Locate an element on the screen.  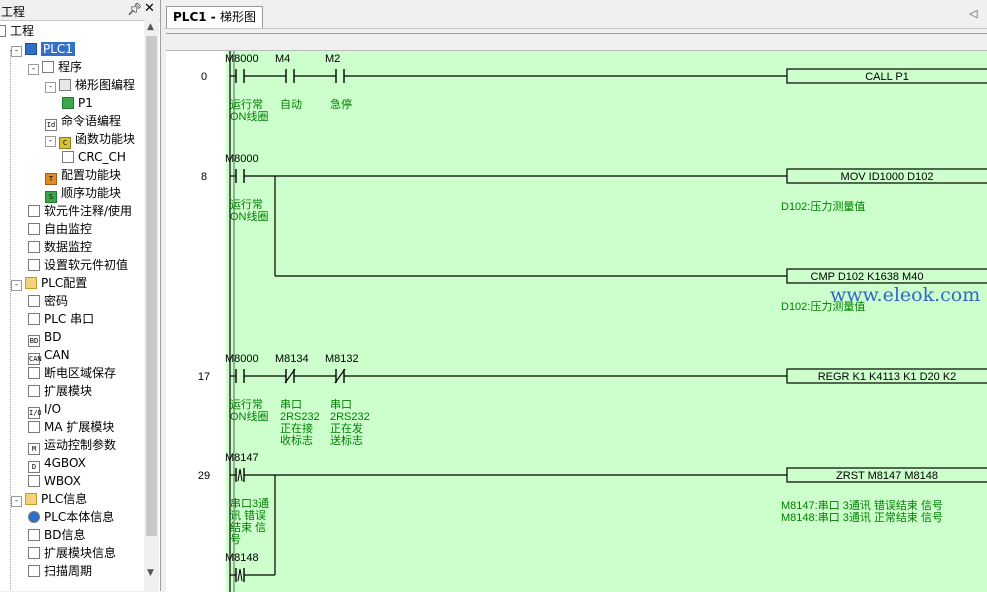
tree-node-18: CAN CAN is located at coordinates (49, 355).